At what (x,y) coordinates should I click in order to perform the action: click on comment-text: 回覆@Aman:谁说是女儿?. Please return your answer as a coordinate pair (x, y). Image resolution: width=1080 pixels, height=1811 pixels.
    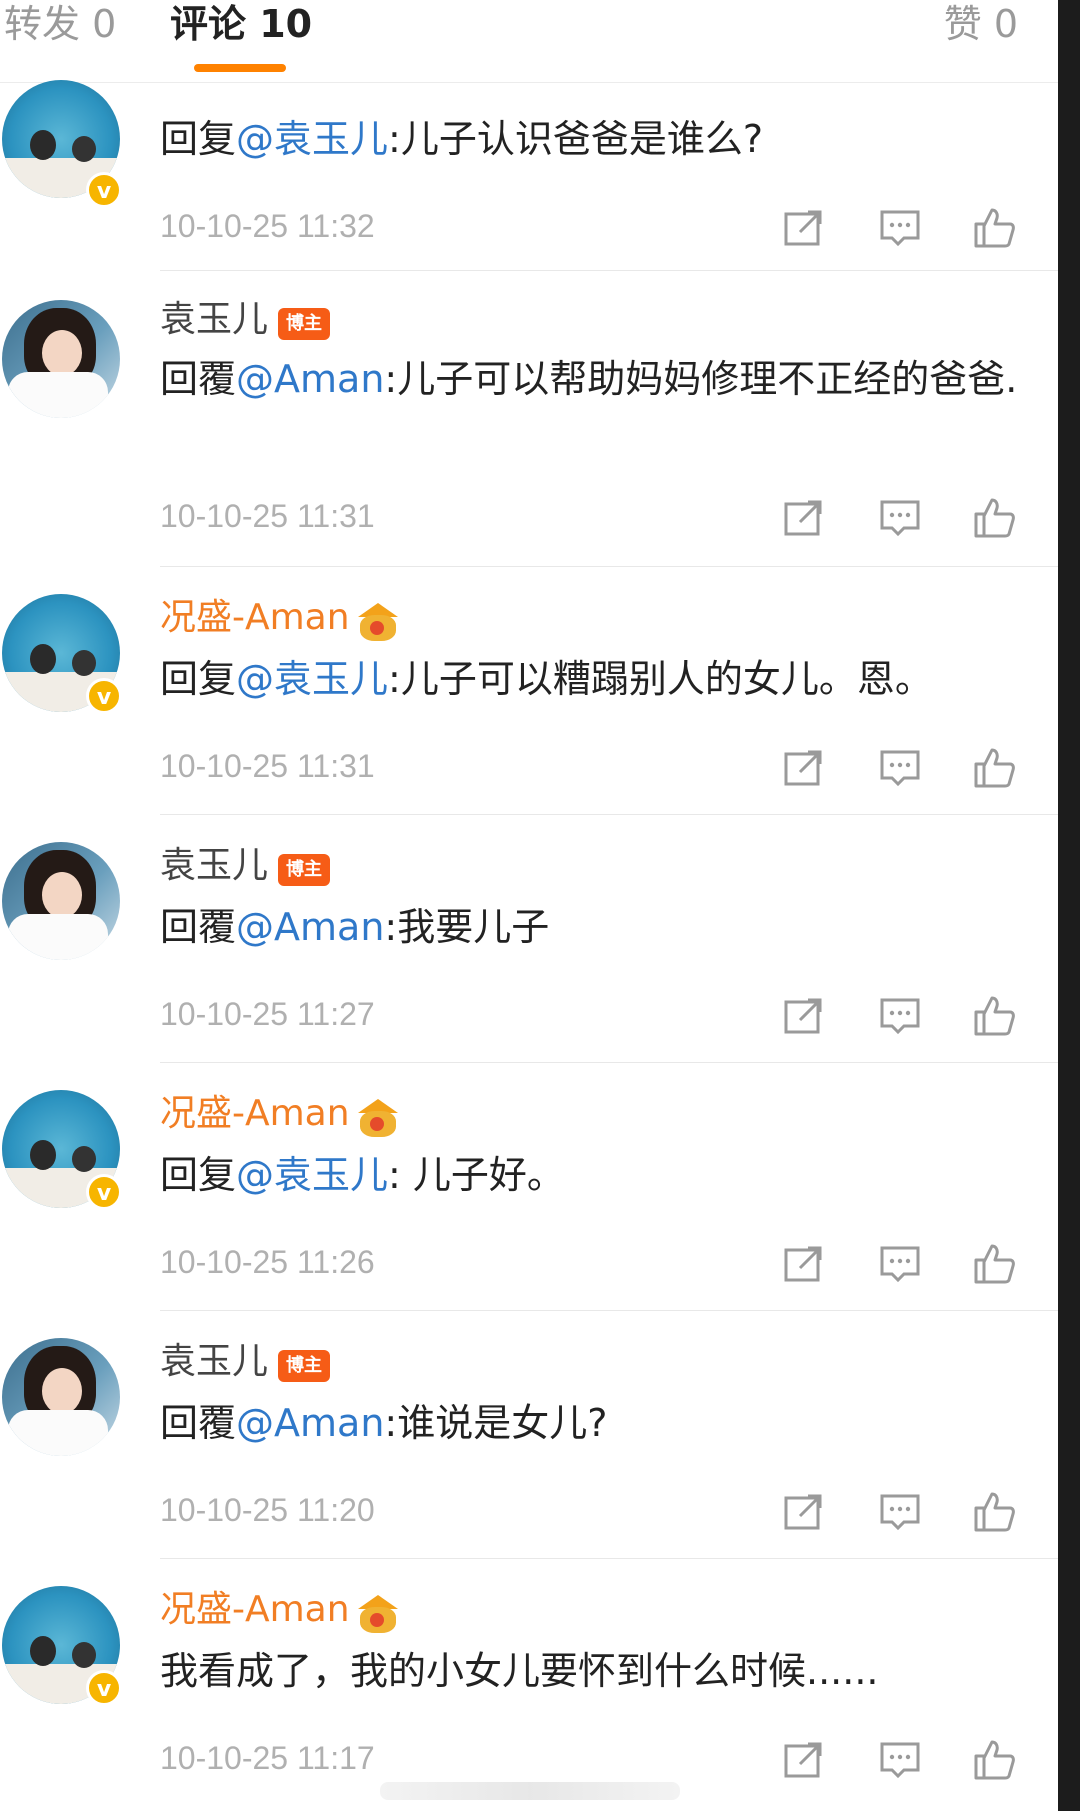
    Looking at the image, I should click on (600, 1423).